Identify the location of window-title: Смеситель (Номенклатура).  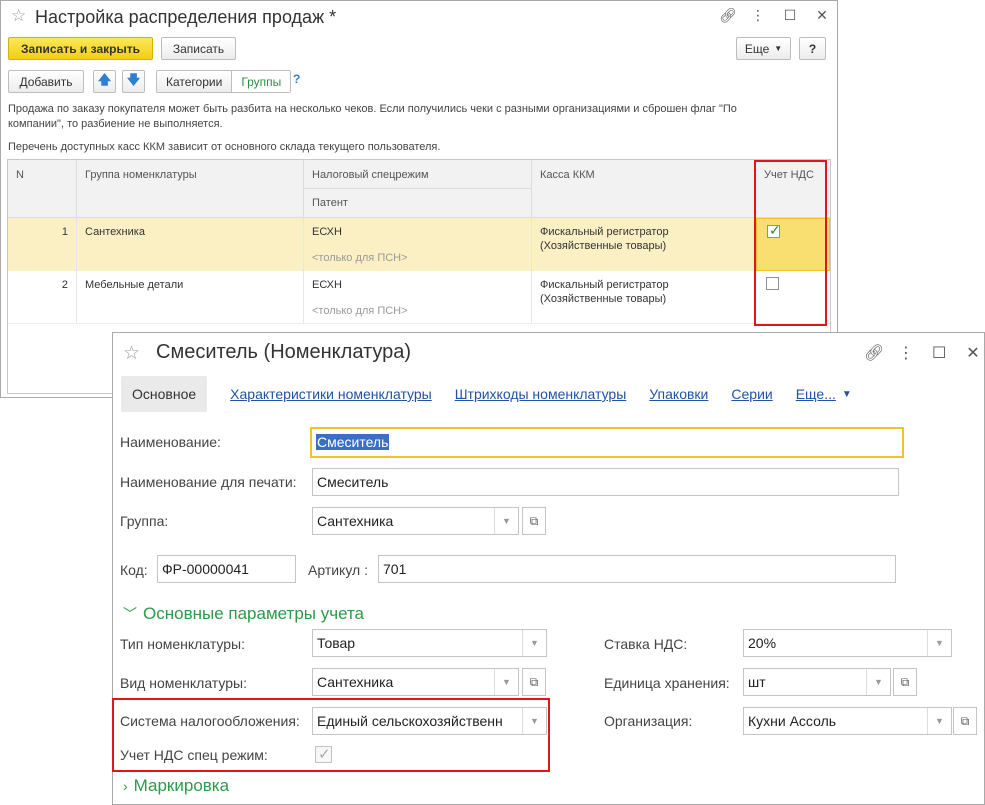
(284, 352).